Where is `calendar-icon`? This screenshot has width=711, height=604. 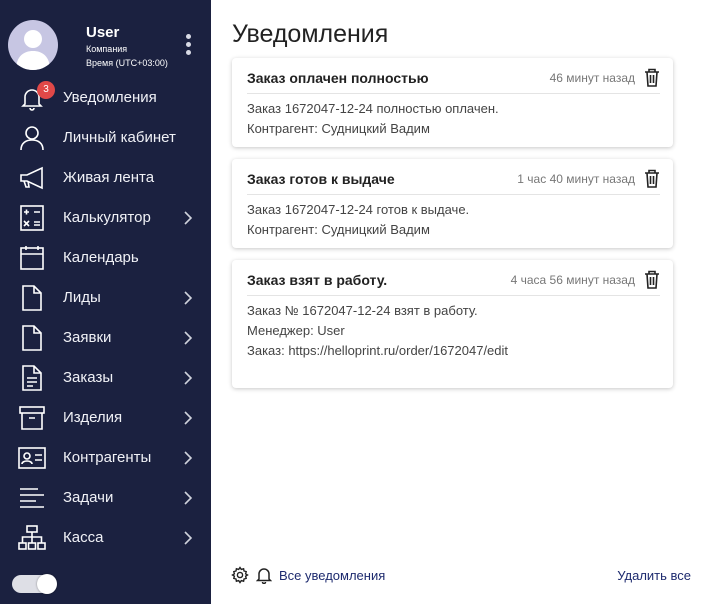
calendar-icon is located at coordinates (32, 258).